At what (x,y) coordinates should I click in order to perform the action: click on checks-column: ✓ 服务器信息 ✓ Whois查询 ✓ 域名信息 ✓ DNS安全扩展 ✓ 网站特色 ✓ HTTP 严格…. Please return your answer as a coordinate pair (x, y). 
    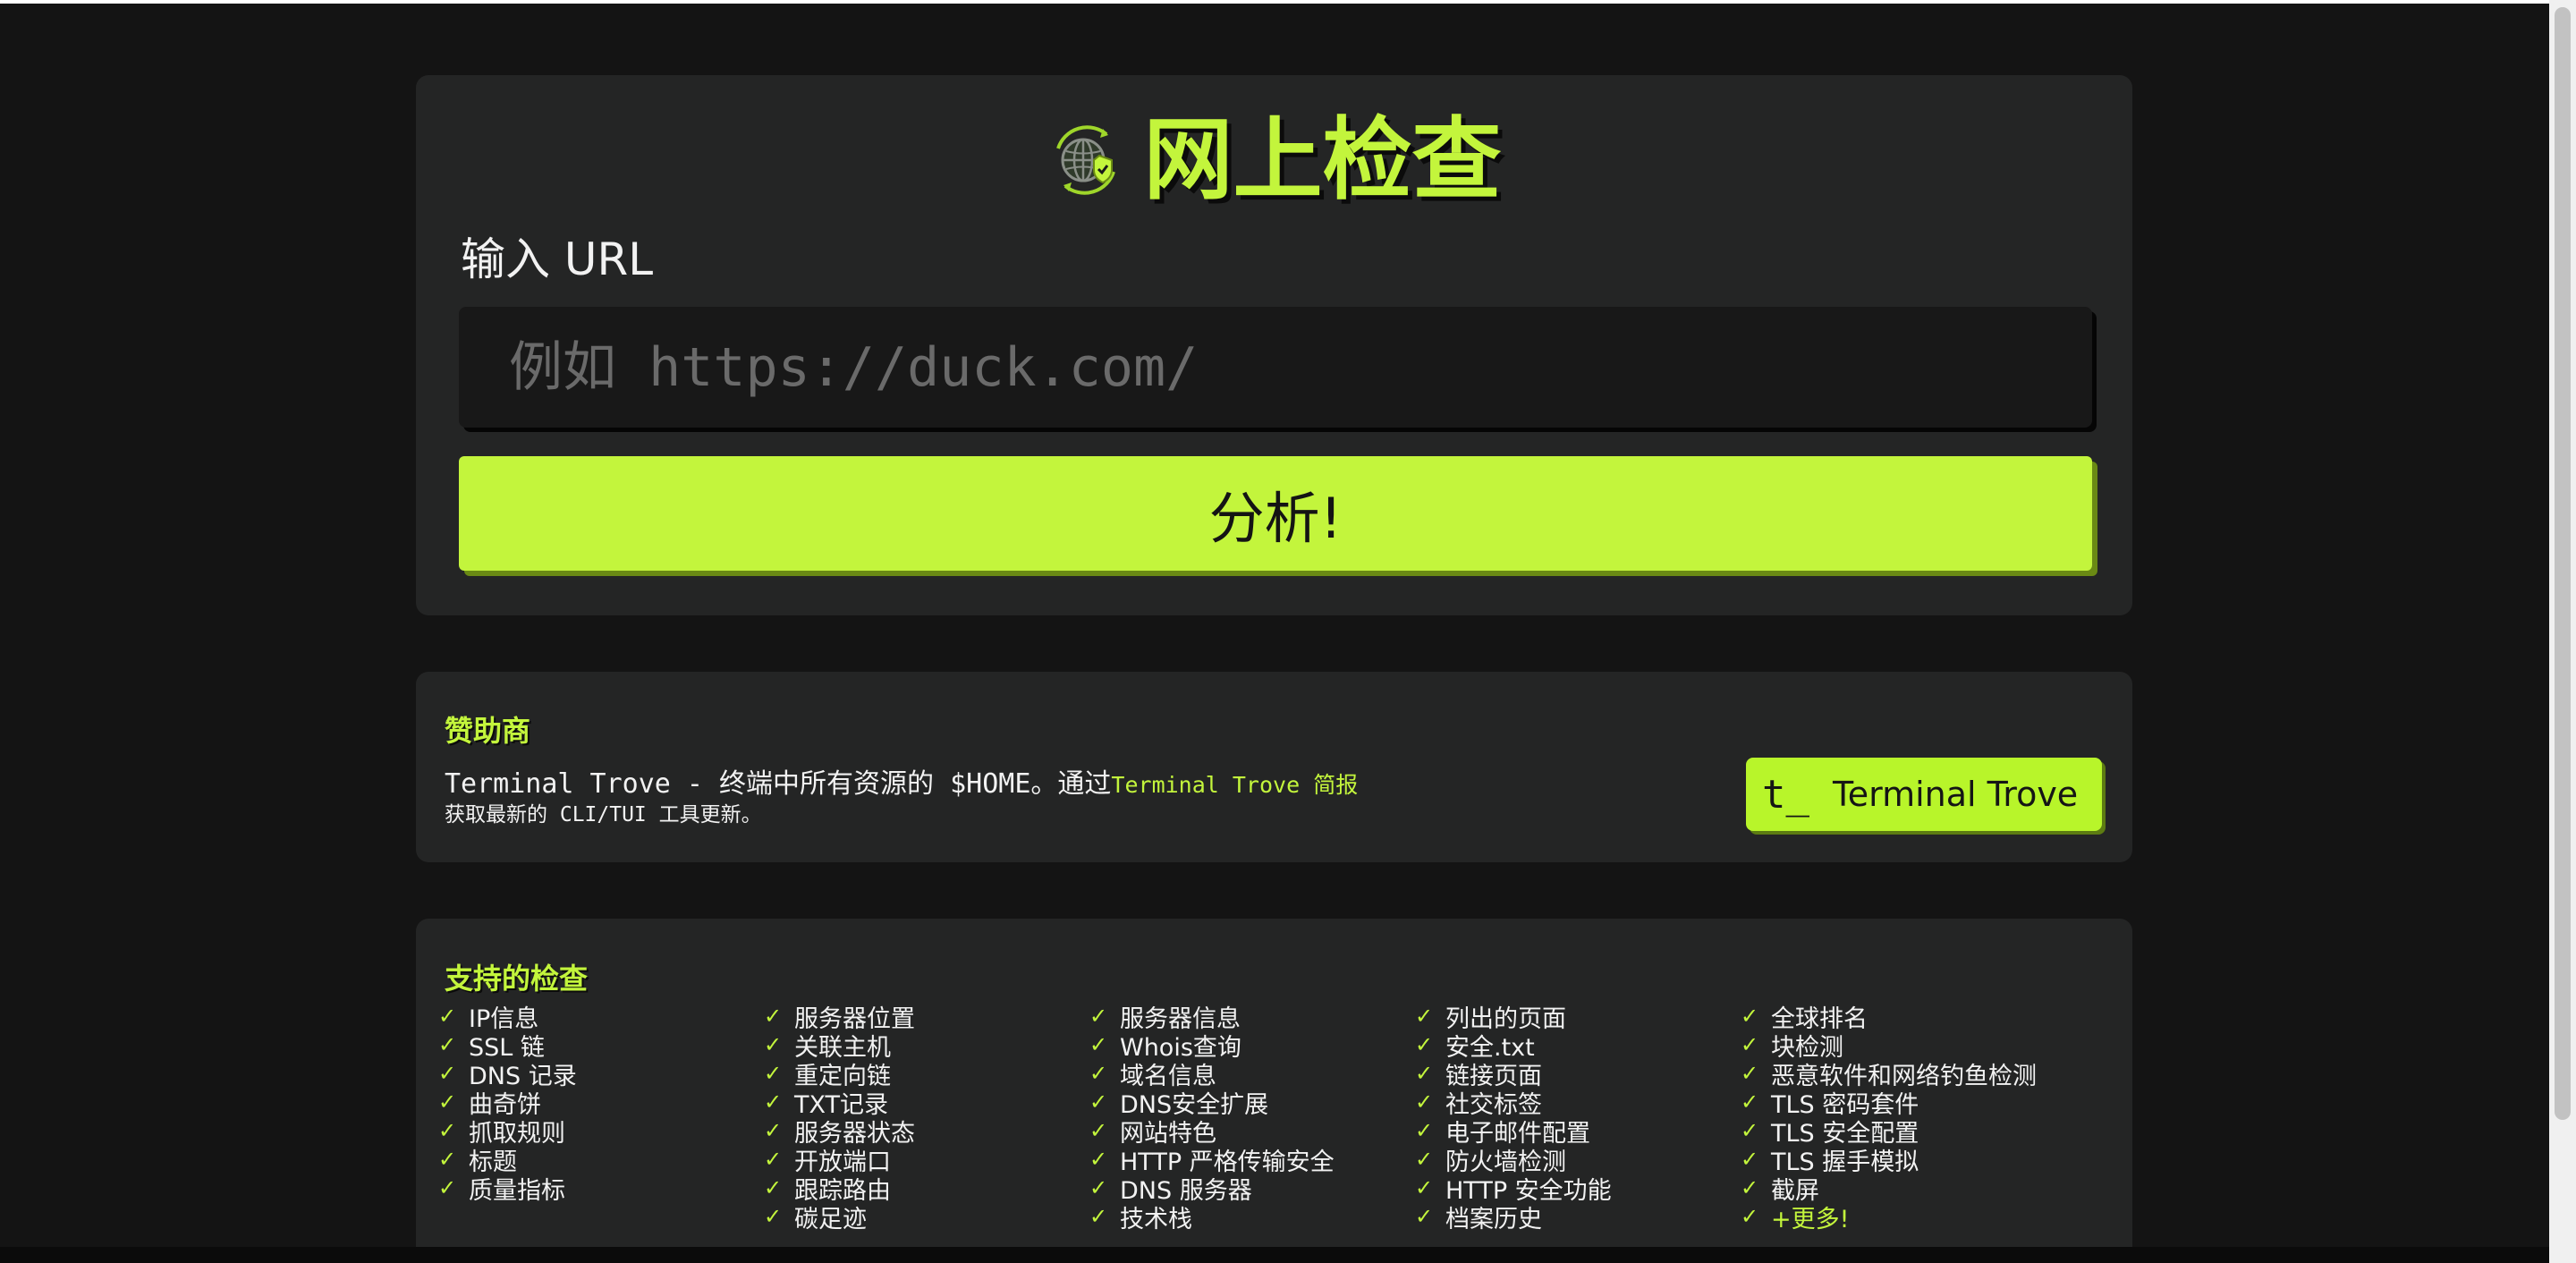
    Looking at the image, I should click on (1252, 1117).